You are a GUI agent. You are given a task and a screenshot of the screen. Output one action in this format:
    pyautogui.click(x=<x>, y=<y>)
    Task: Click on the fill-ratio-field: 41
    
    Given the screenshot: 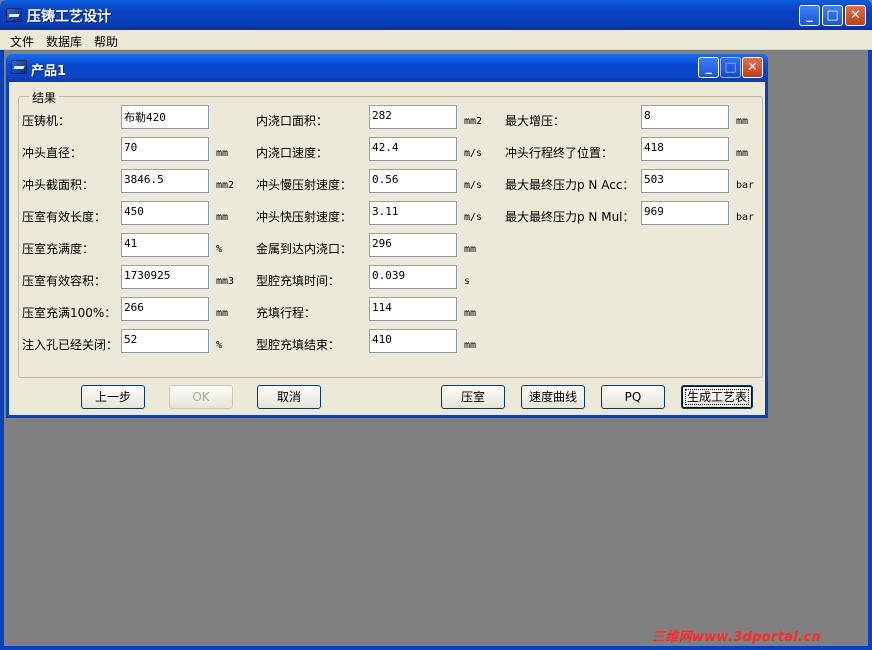 What is the action you would take?
    pyautogui.click(x=165, y=245)
    